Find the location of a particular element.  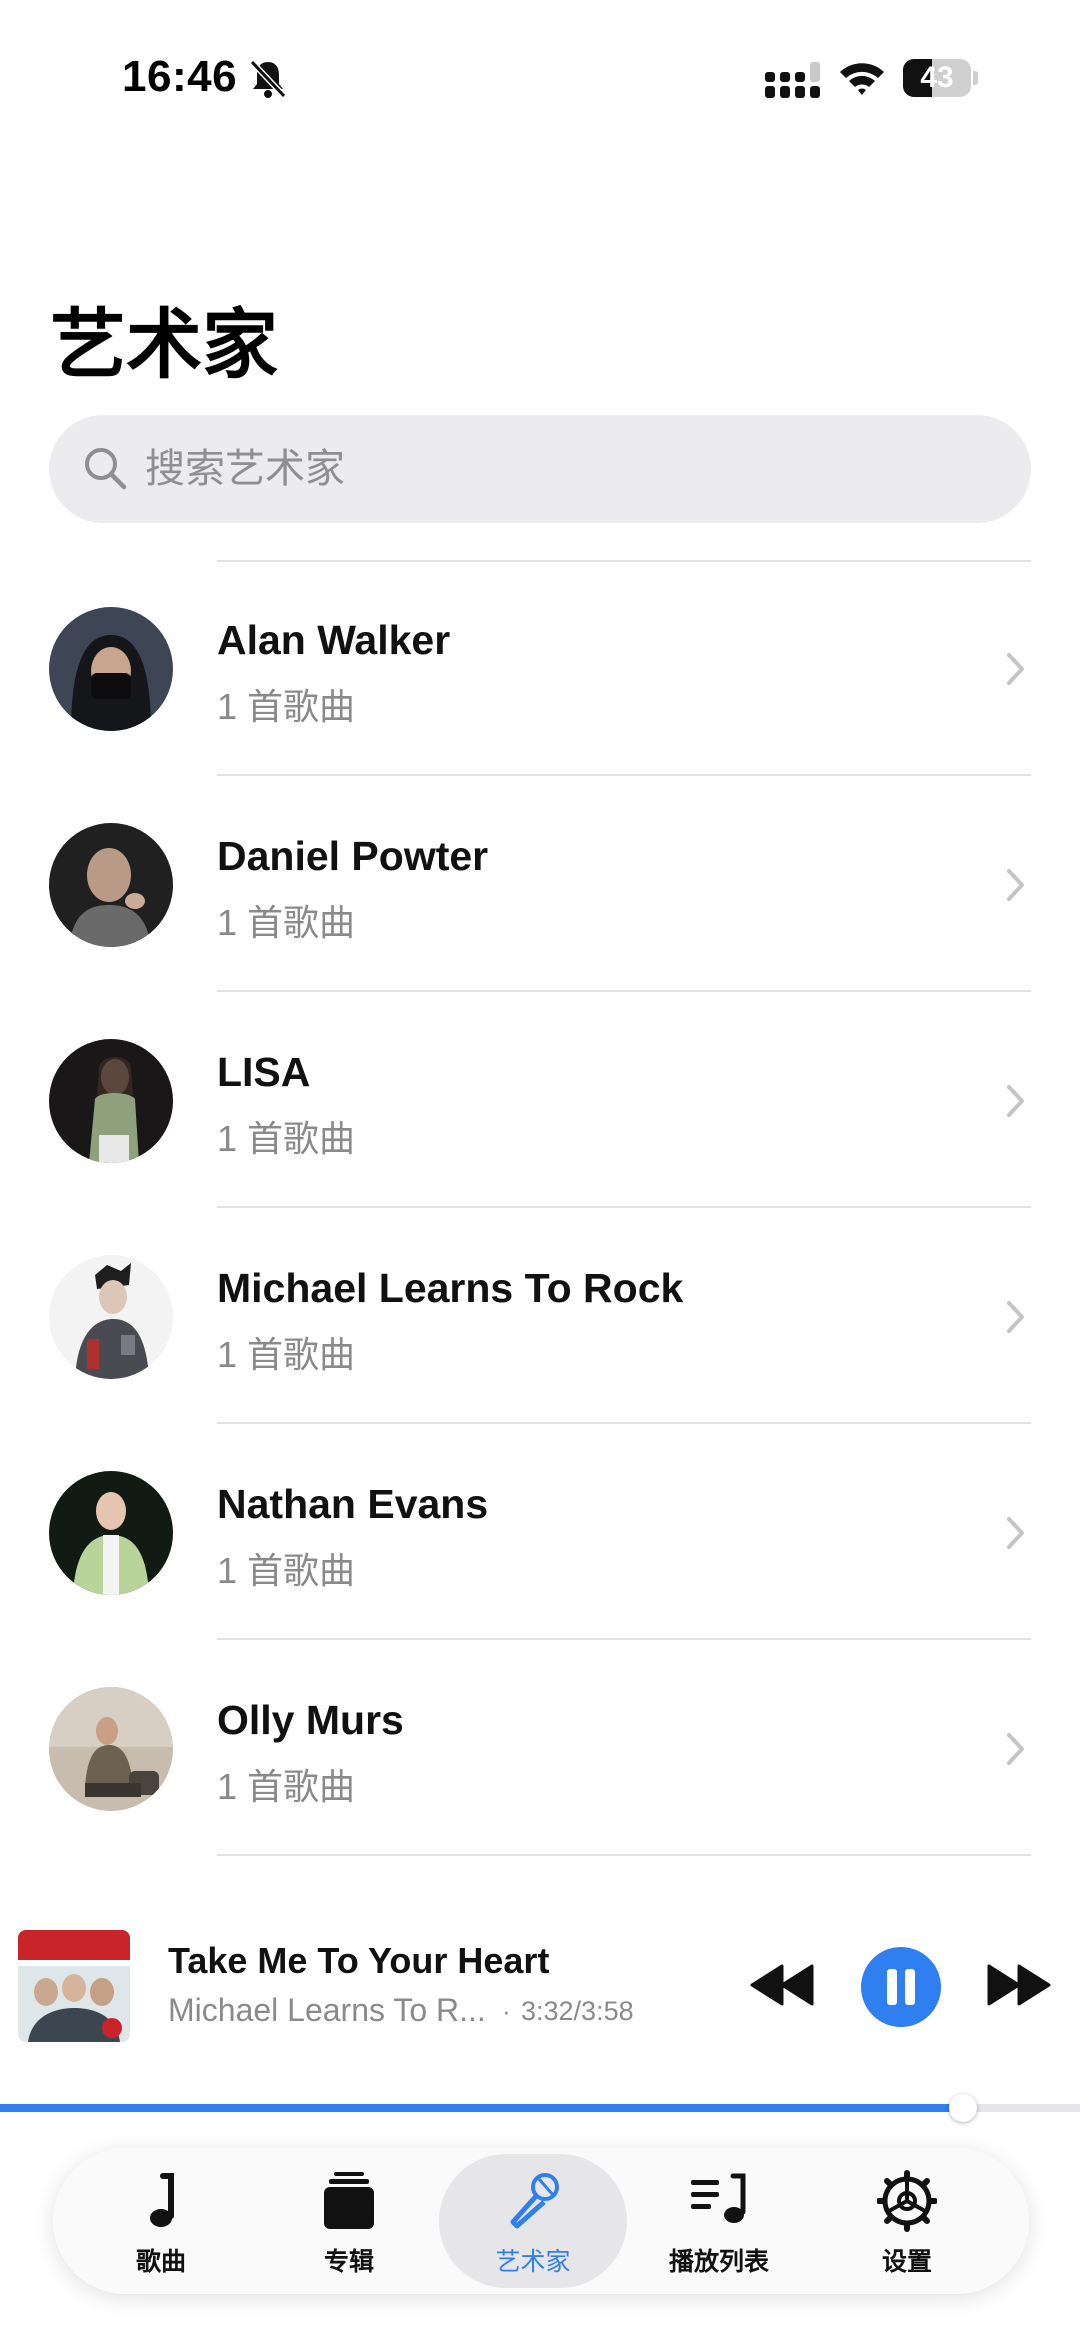

playback-progress-bar is located at coordinates (540, 2108).